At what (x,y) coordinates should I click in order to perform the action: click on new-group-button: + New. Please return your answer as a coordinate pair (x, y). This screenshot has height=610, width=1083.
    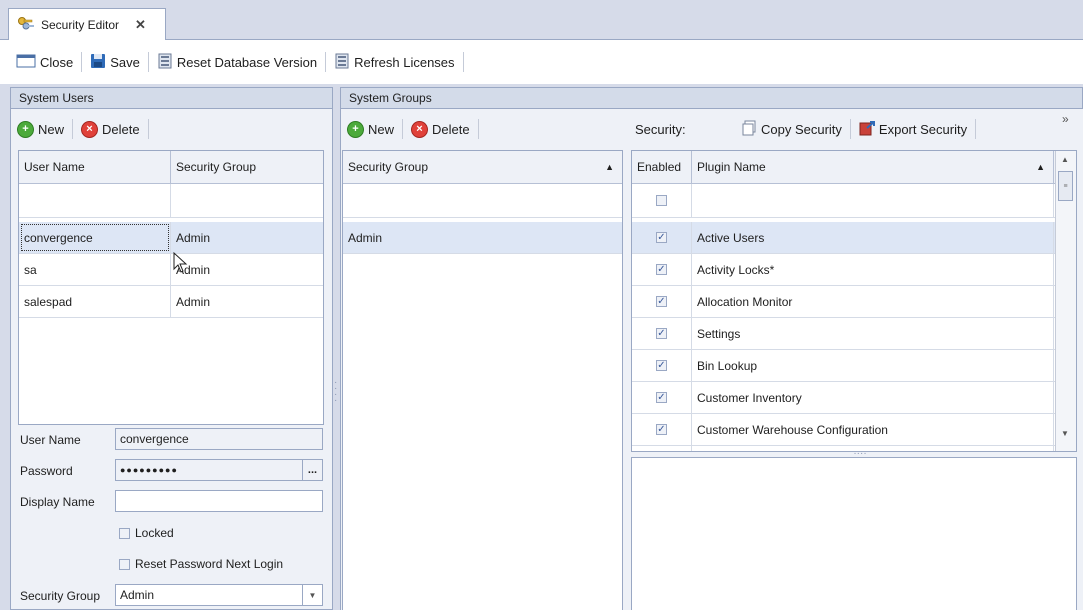
    Looking at the image, I should click on (370, 129).